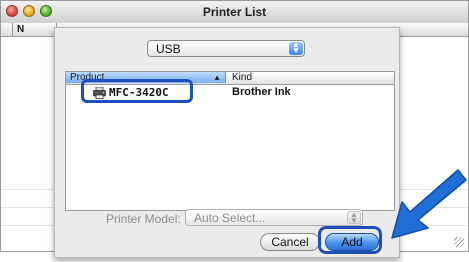 This screenshot has height=262, width=469. Describe the element at coordinates (290, 242) in the screenshot. I see `cancel-button: Cancel` at that location.